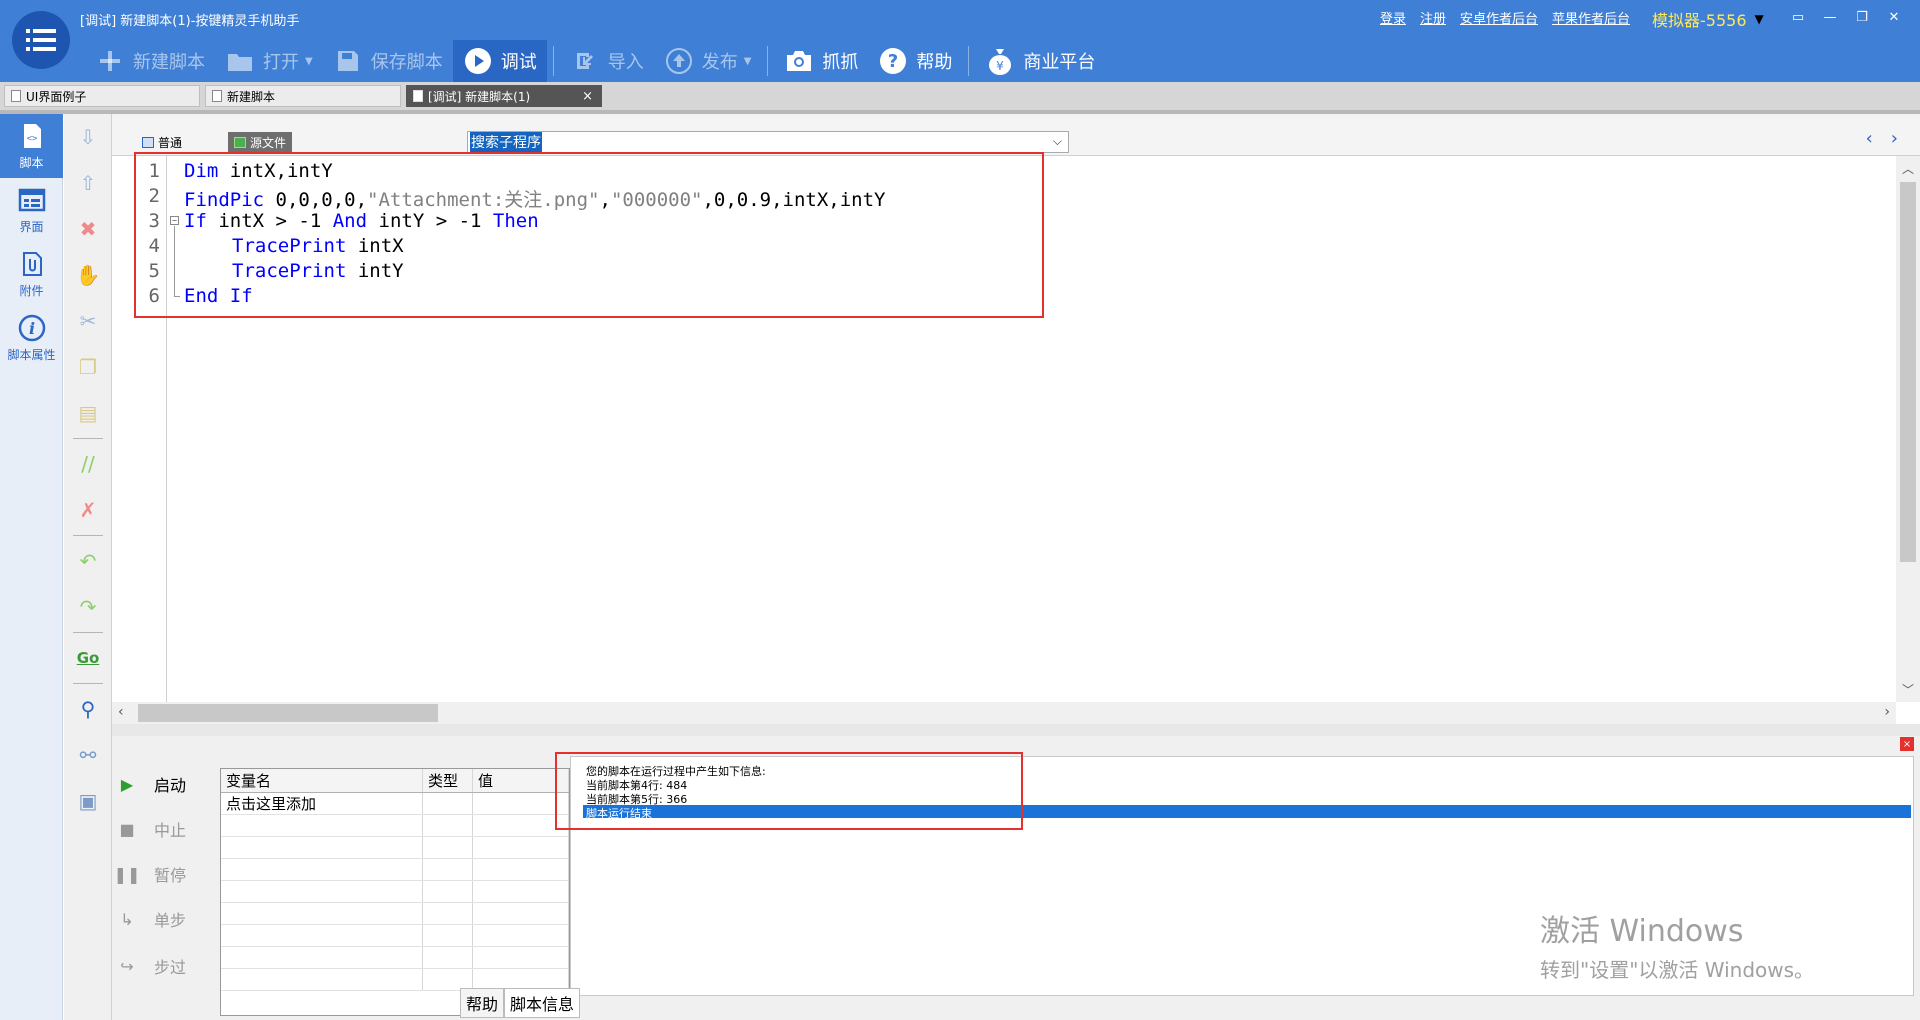 This screenshot has height=1020, width=1920. What do you see at coordinates (322, 803) in the screenshot?
I see `add-variable-cell: 点击这里添加` at bounding box center [322, 803].